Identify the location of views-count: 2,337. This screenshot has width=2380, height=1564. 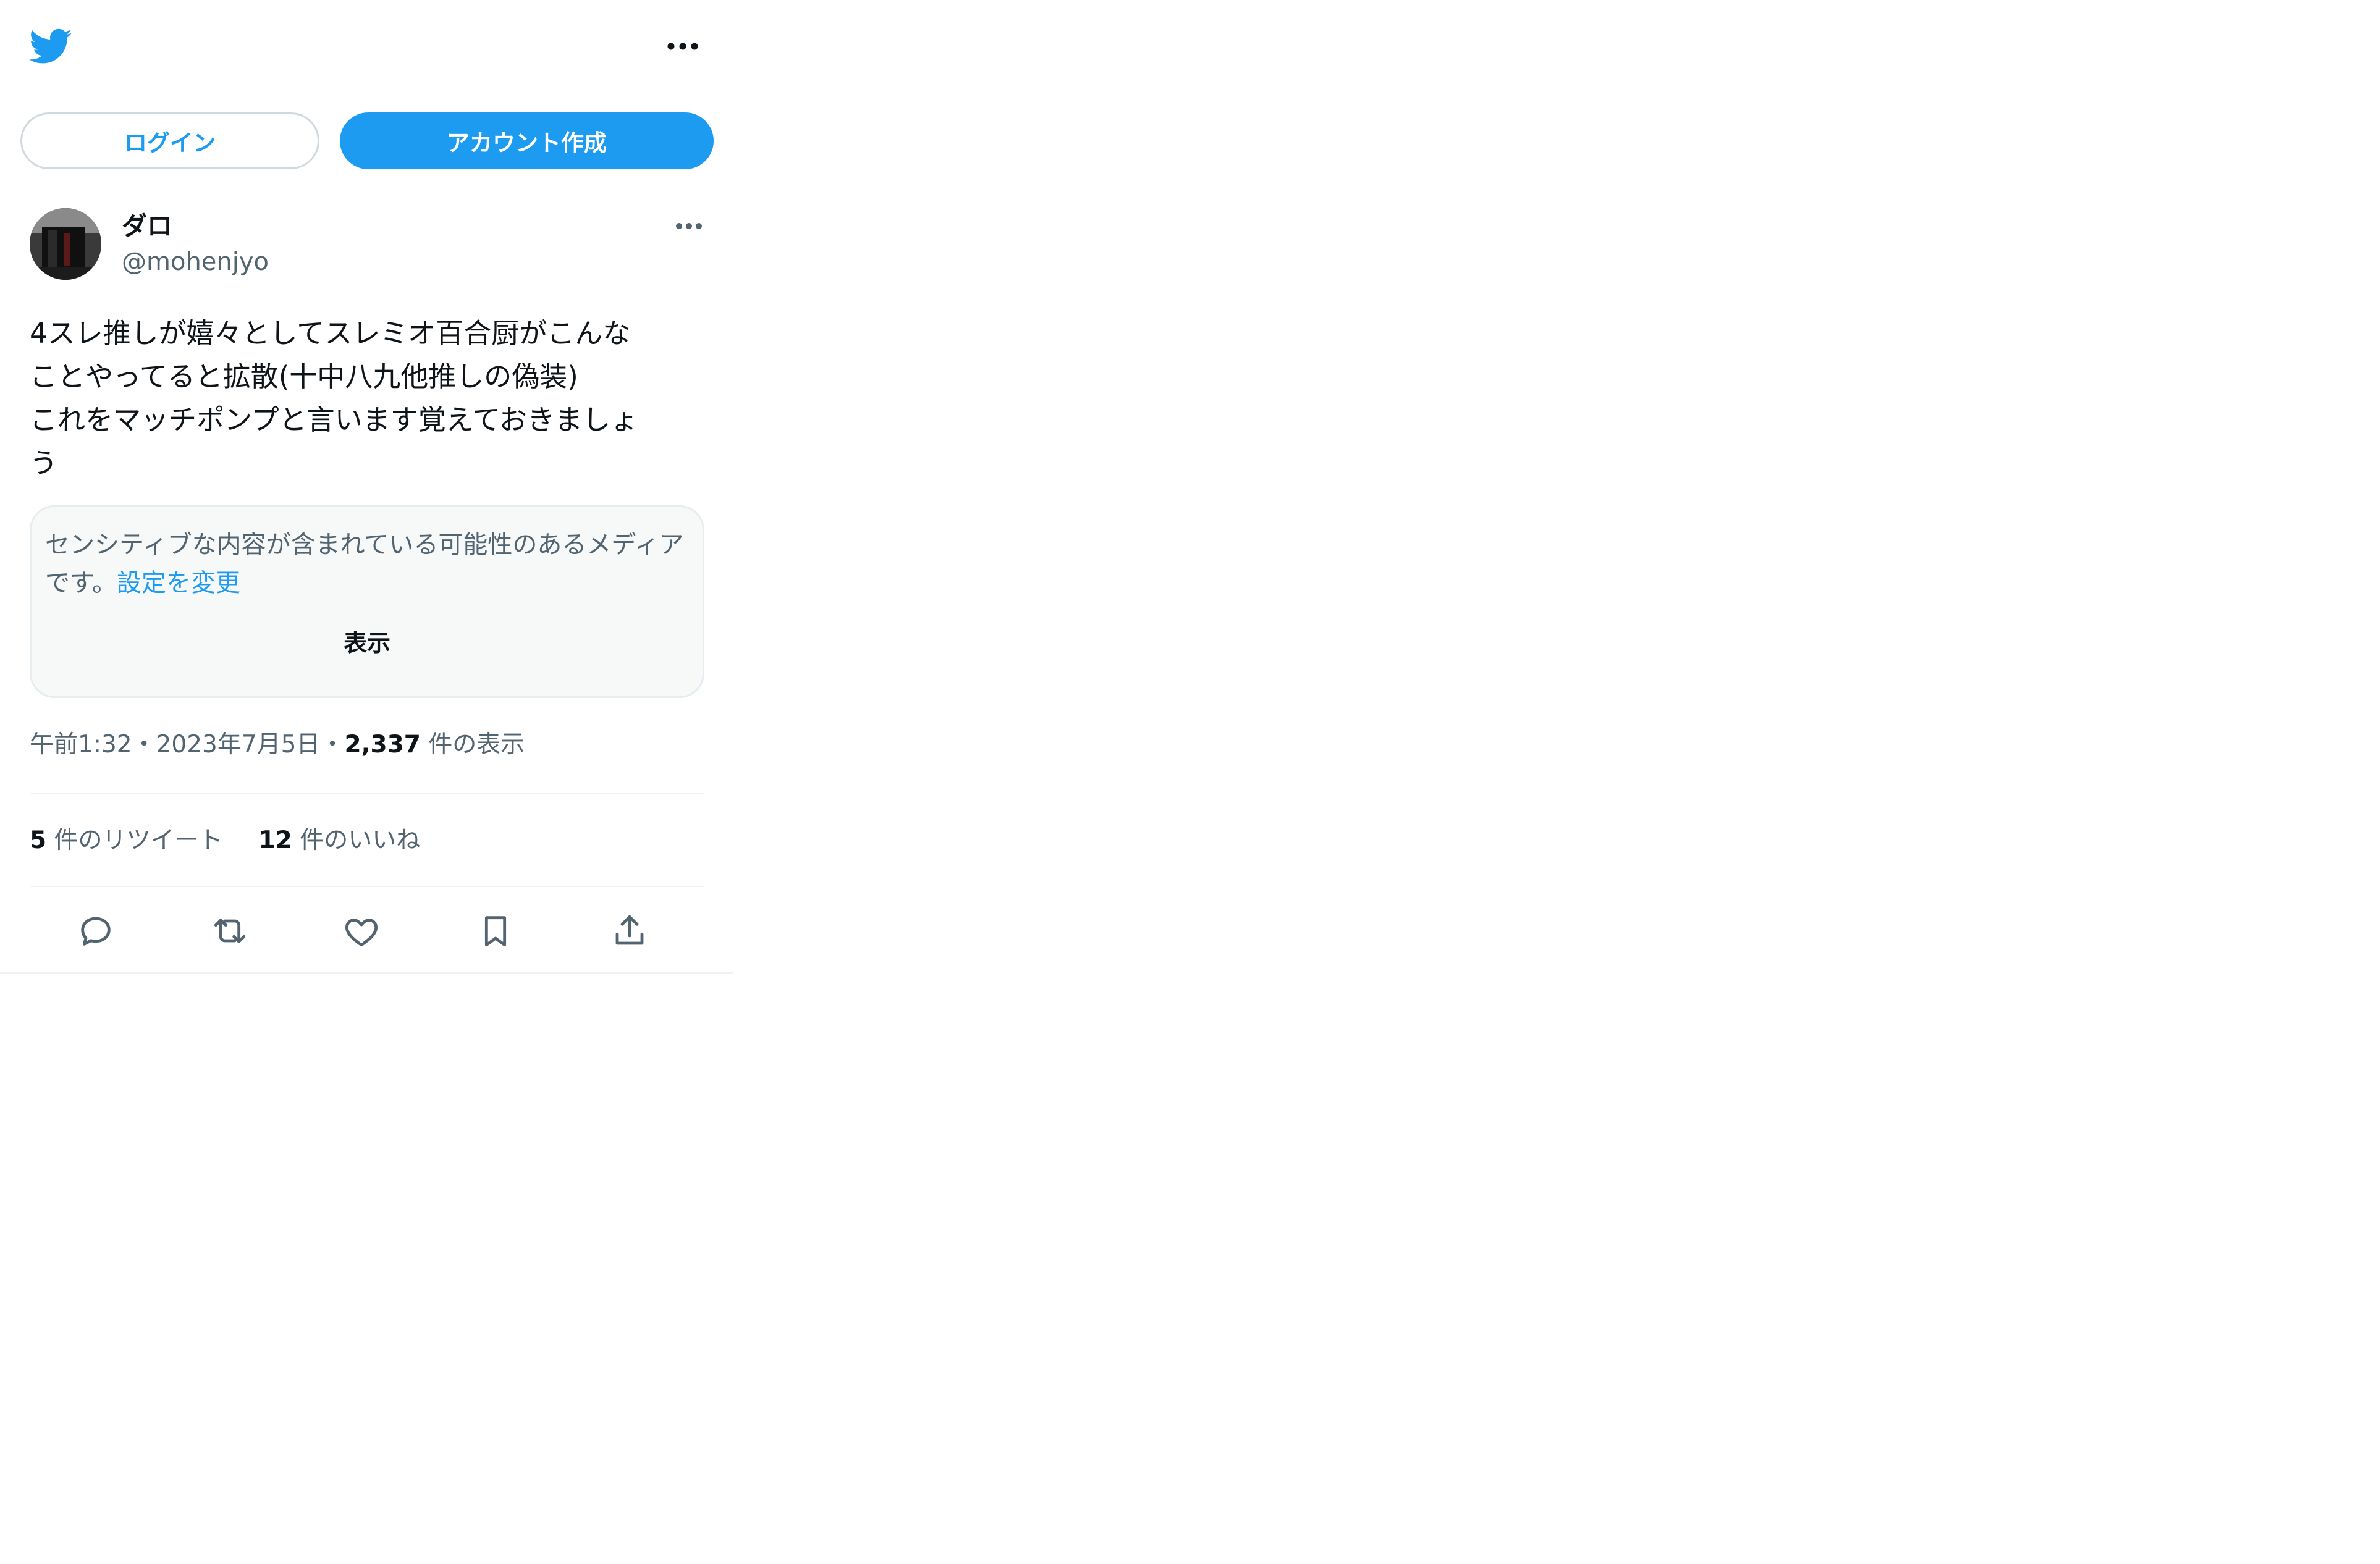
(382, 745).